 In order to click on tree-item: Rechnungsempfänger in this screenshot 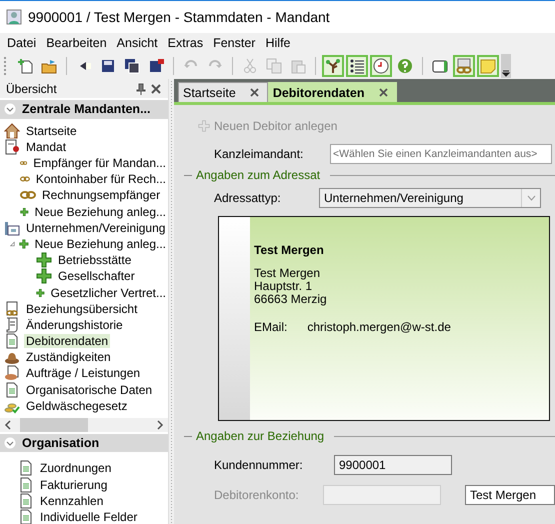, I will do `click(101, 195)`.